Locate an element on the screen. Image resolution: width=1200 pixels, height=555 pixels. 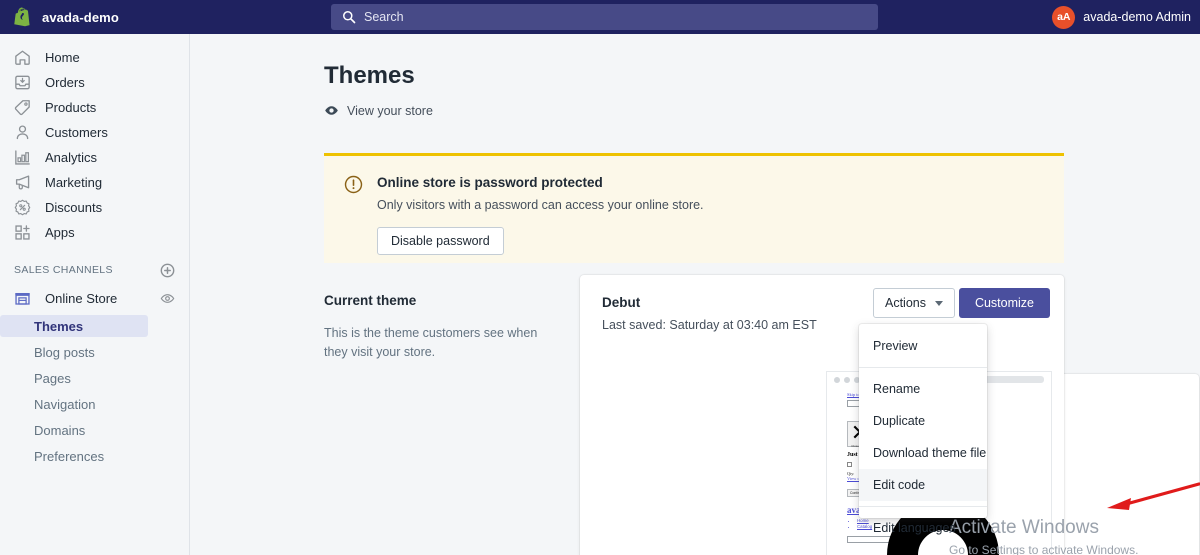
storefront-icon is located at coordinates (22, 298).